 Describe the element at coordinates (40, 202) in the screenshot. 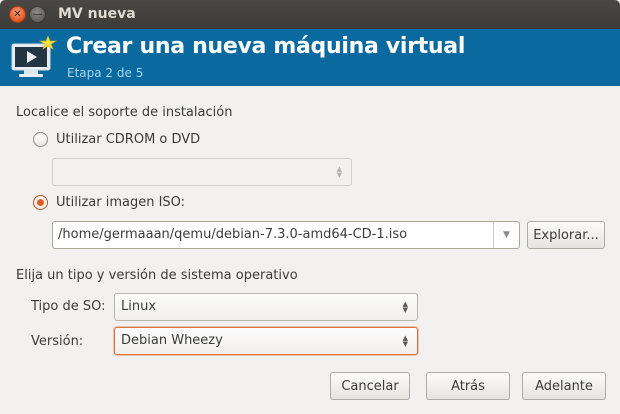

I see `iso-radio` at that location.